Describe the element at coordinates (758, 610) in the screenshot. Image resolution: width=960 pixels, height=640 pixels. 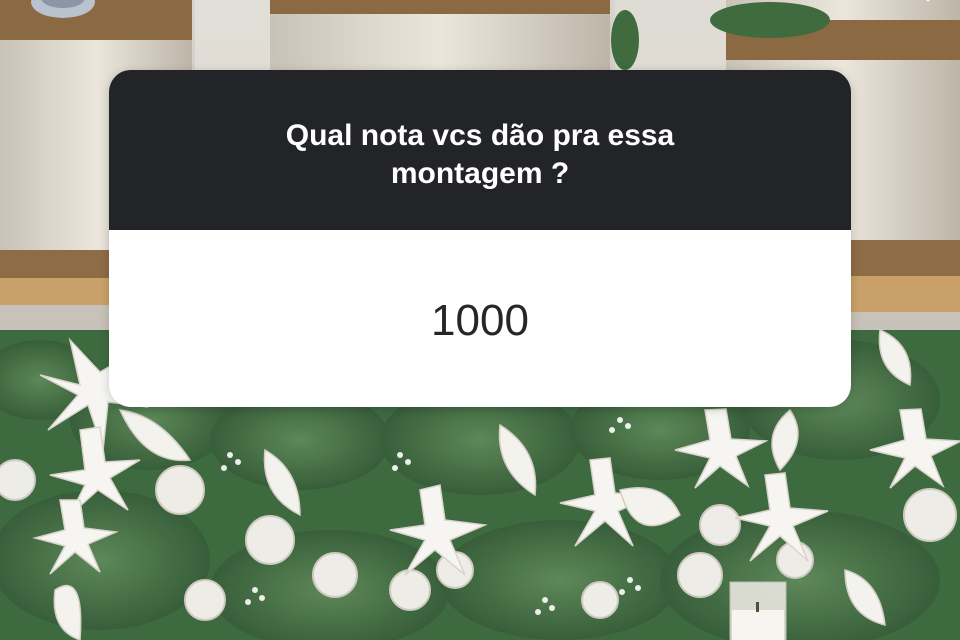
I see `candle` at that location.